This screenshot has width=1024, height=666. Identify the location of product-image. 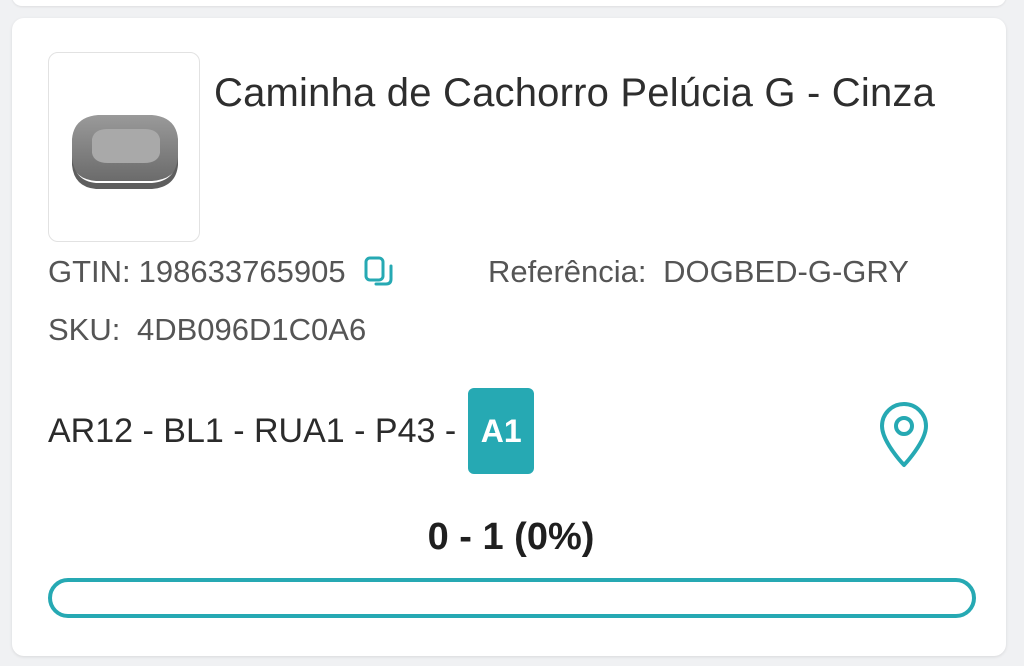
(124, 147).